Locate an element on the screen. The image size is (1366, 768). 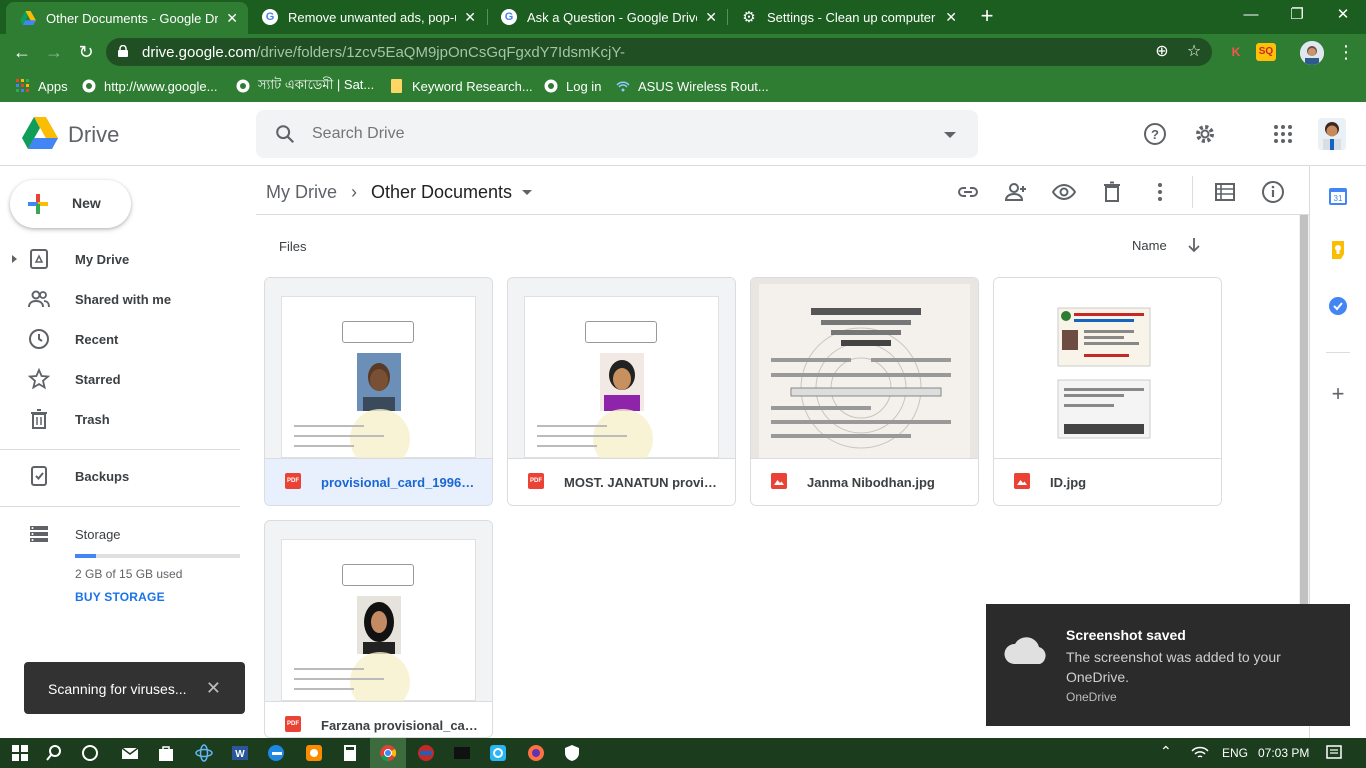
drive-logo-text: Drive is located at coordinates (94, 134).